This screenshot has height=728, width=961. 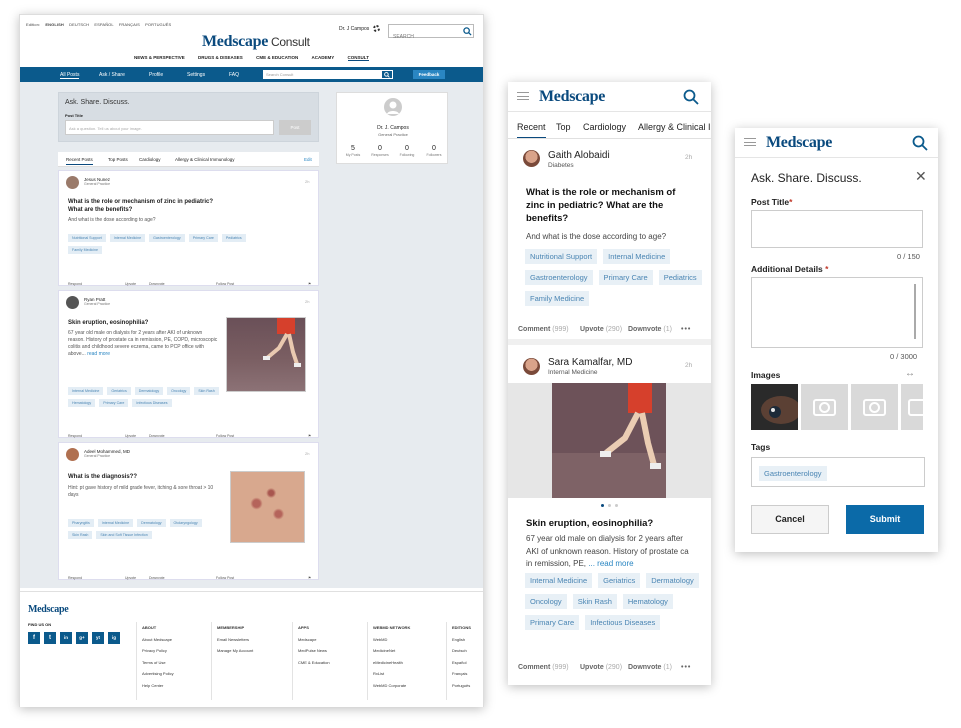 I want to click on uploaded-image-thumb, so click(x=776, y=407).